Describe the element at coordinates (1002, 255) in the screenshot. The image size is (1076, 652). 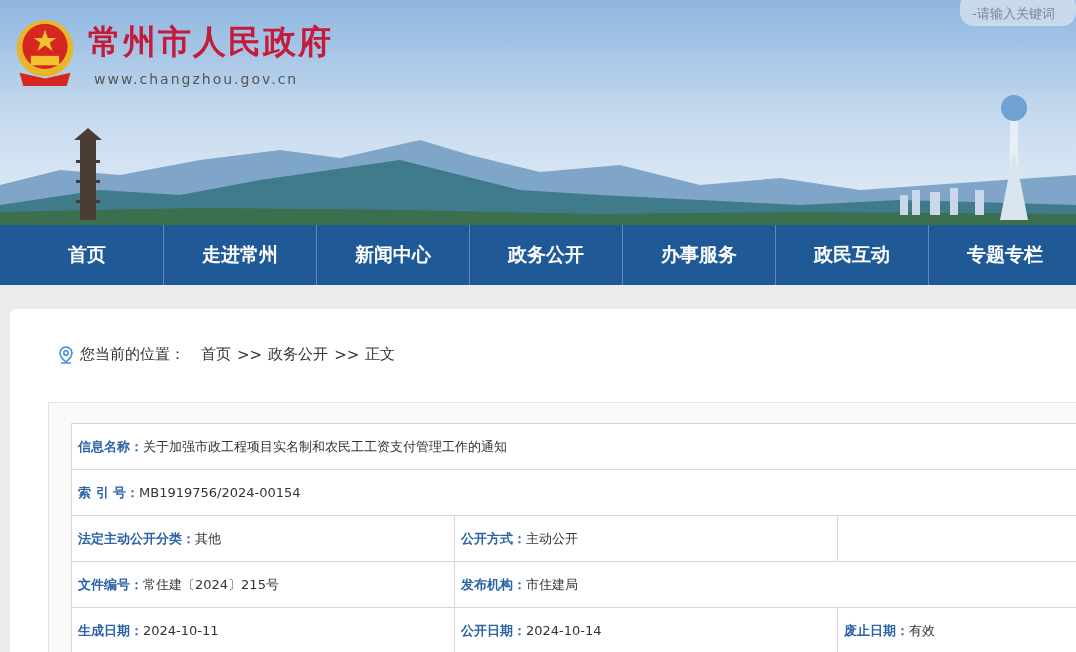
I see `nav-link: 专题专栏` at that location.